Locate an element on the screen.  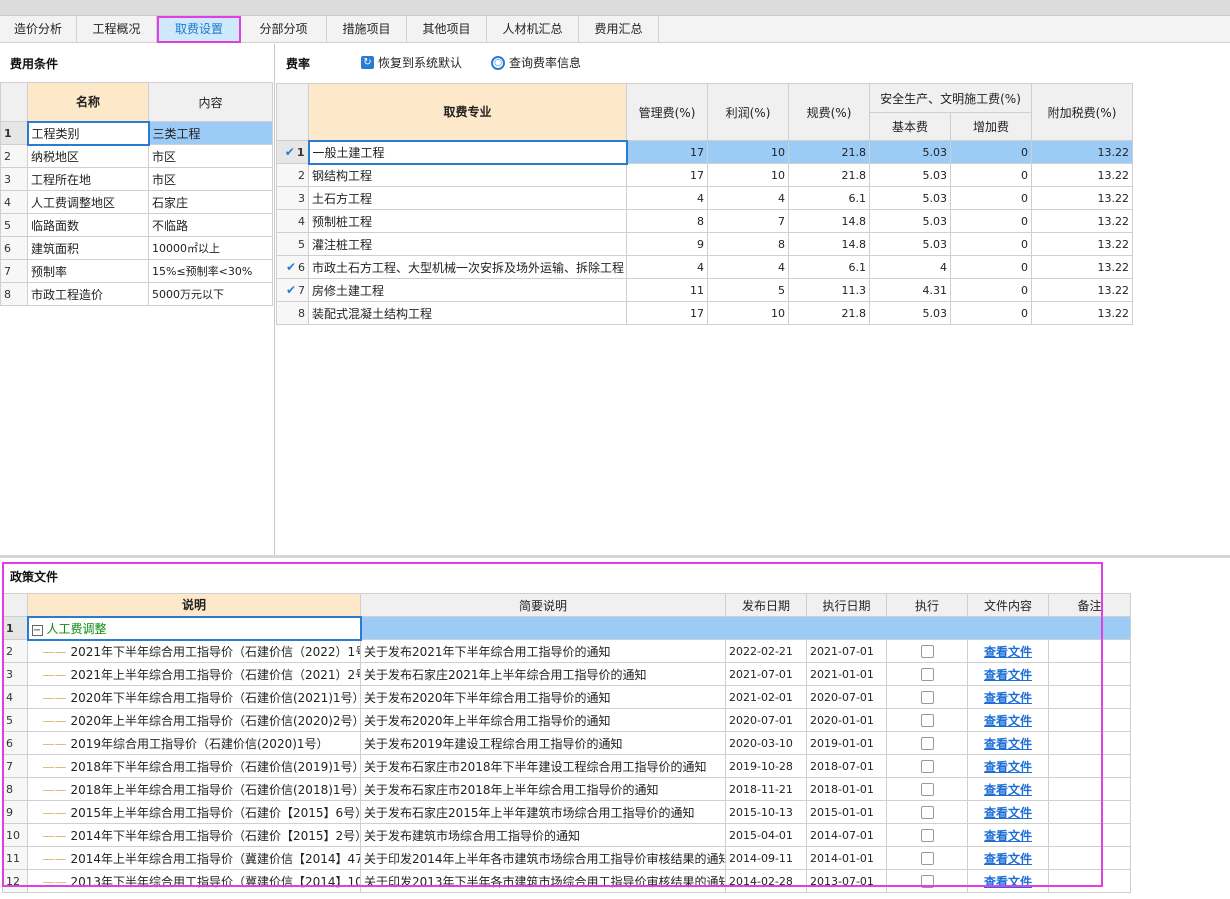
condition-name: 建筑面积 is located at coordinates (88, 248).